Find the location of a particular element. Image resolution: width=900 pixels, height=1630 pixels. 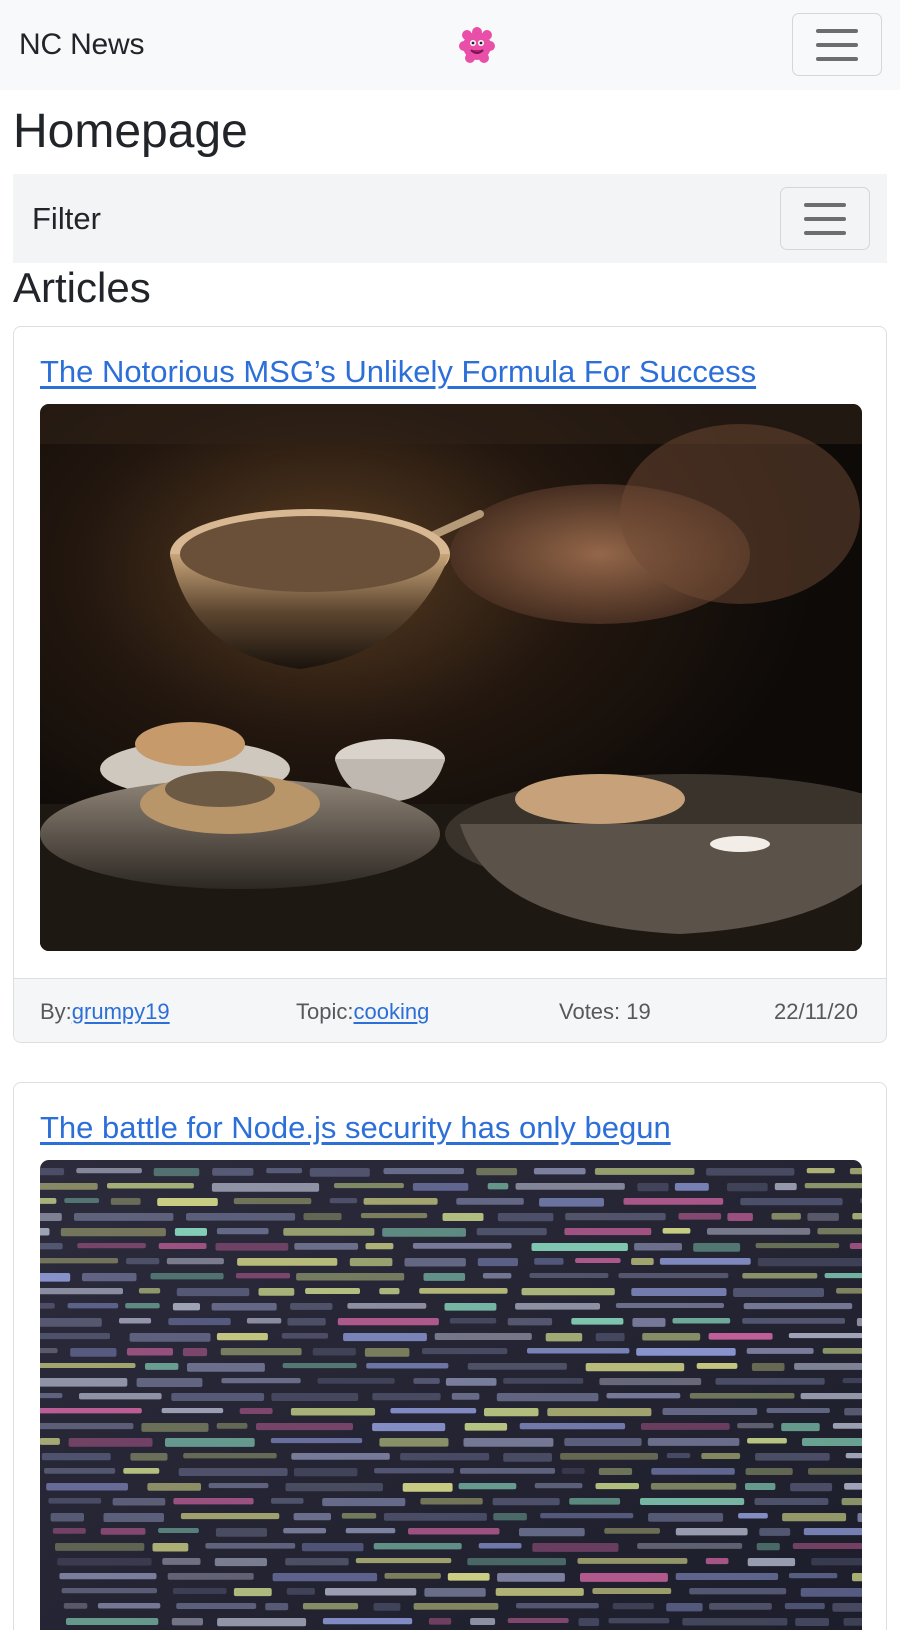

votes-count: Votes: 19 is located at coordinates (605, 1011).